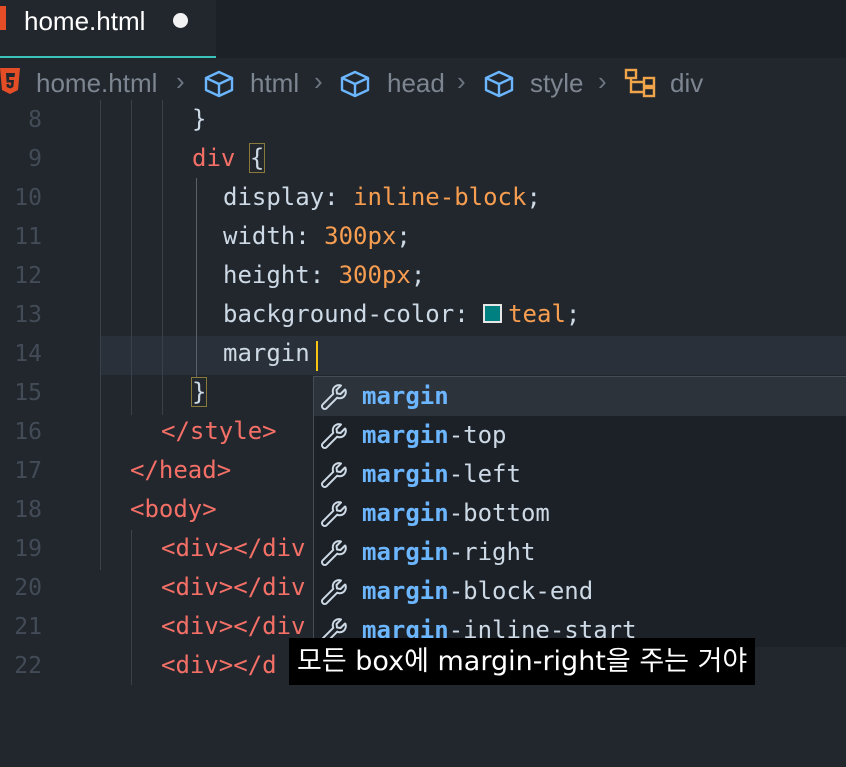  I want to click on video-subtitle: 모든 box에 margin-right을 주는 거야, so click(522, 661).